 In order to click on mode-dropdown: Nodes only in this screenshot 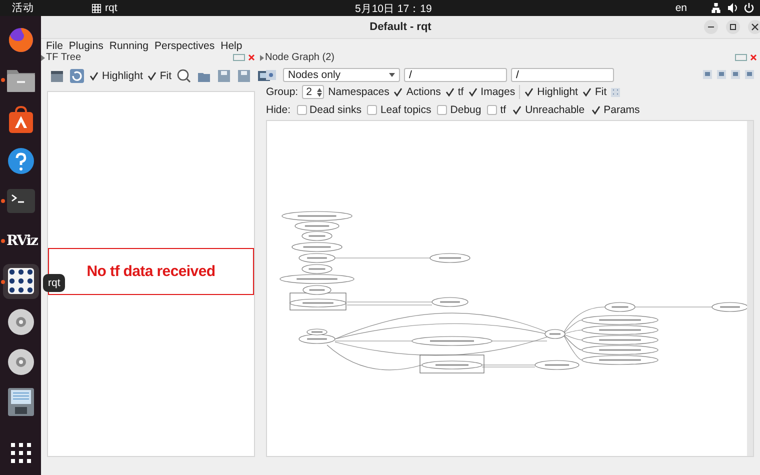, I will do `click(341, 75)`.